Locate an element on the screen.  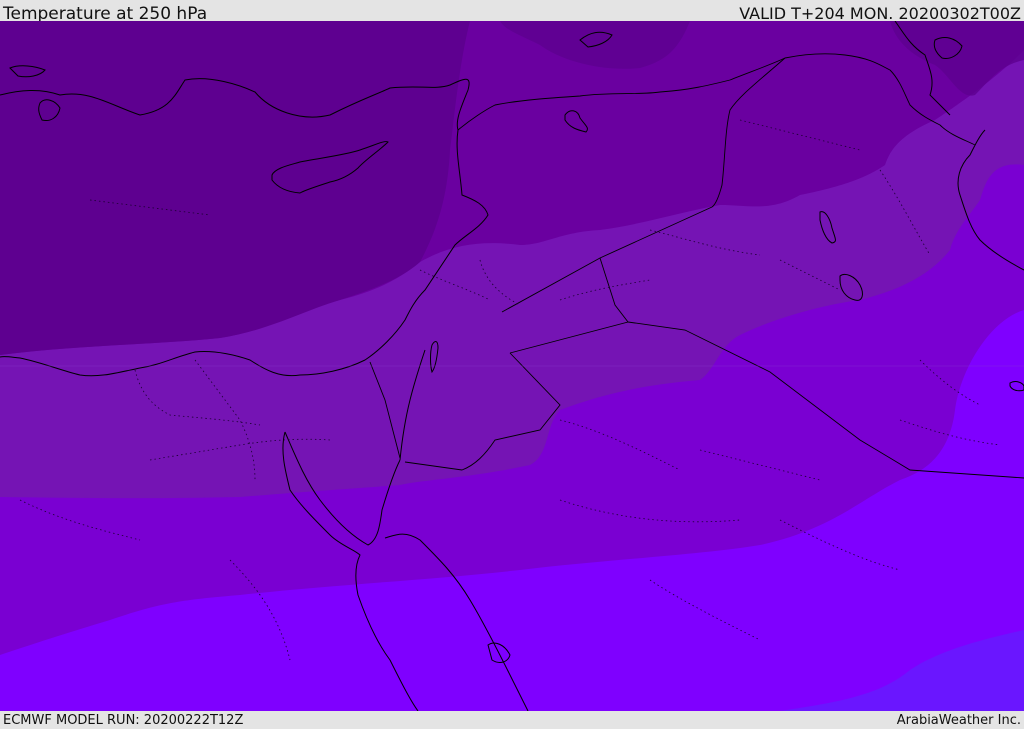
model-run: ECMWF MODEL RUN: 20200222T12Z is located at coordinates (123, 720).